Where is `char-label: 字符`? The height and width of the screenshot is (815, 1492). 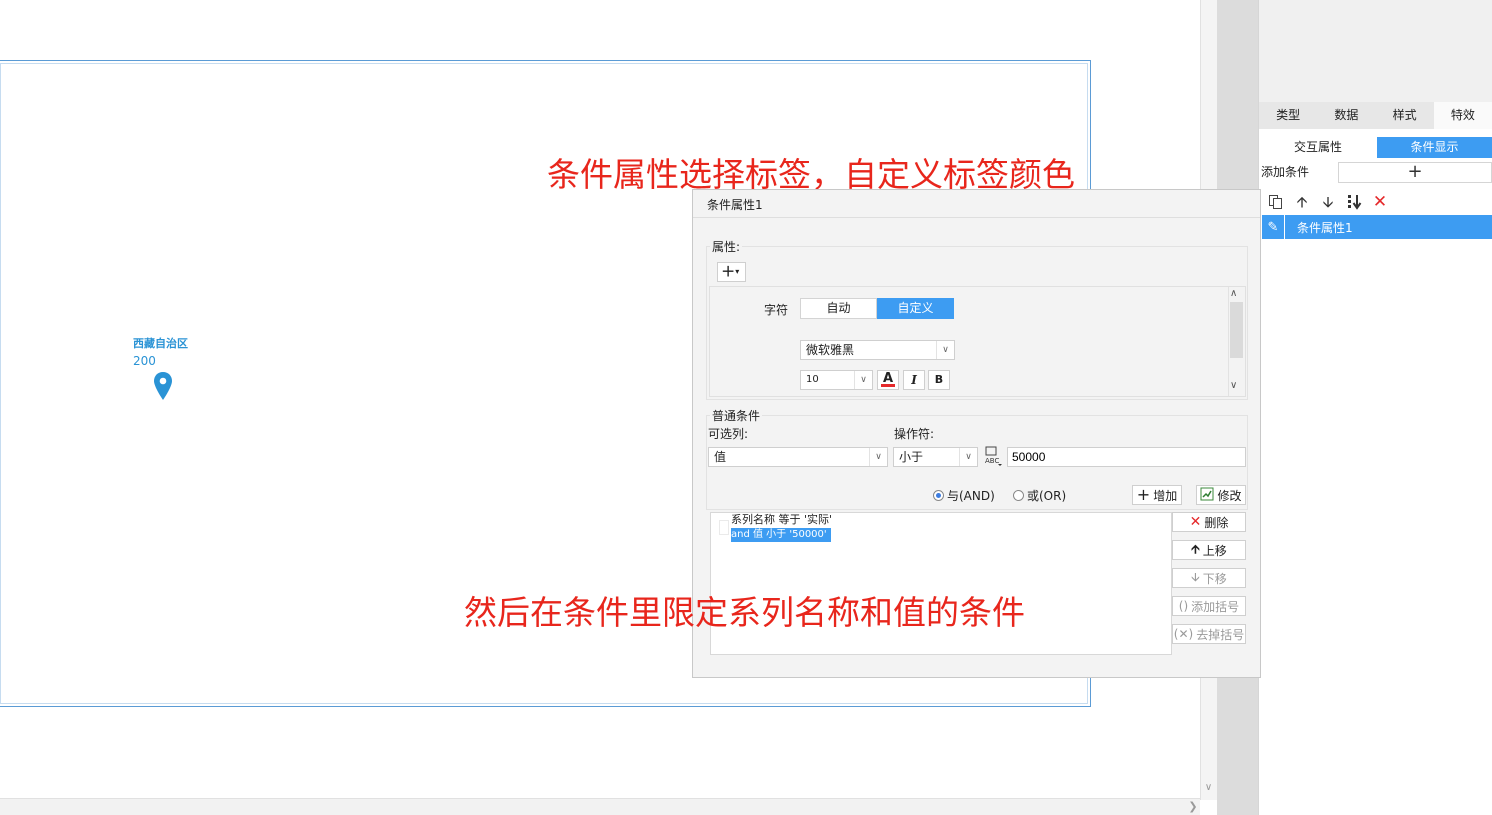
char-label: 字符 is located at coordinates (776, 310).